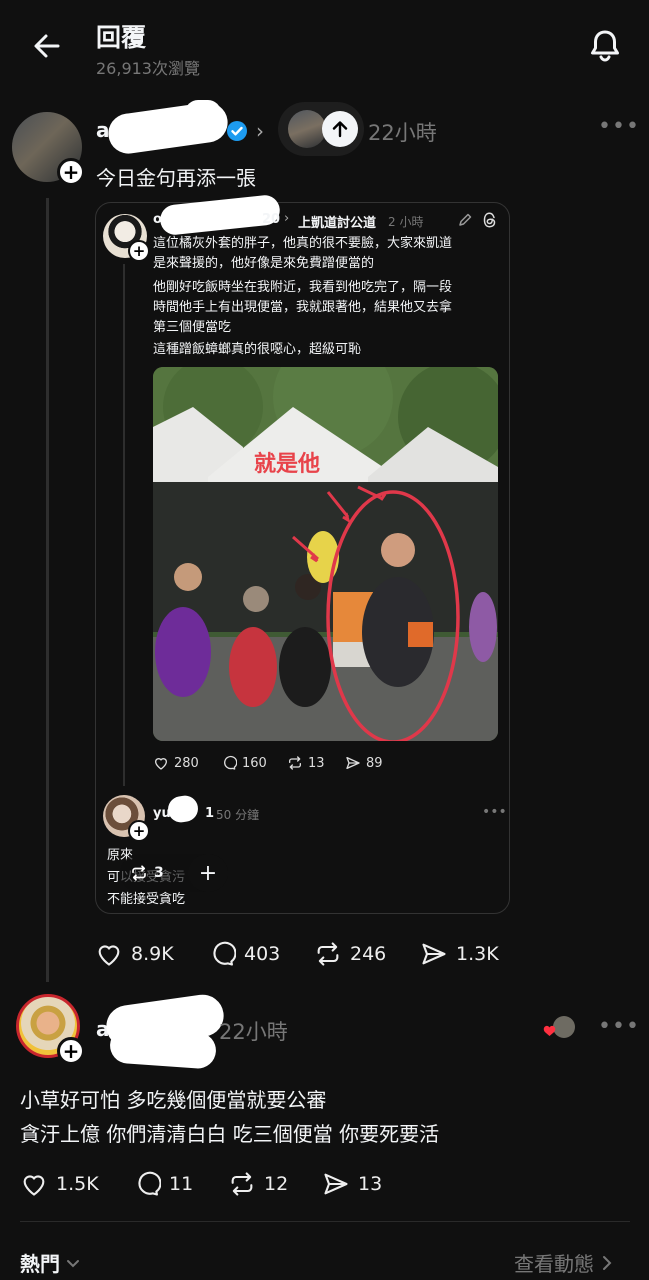  Describe the element at coordinates (264, 263) in the screenshot. I see `post-text-line: 是來聲援的，他好像是來免費蹭便當的` at that location.